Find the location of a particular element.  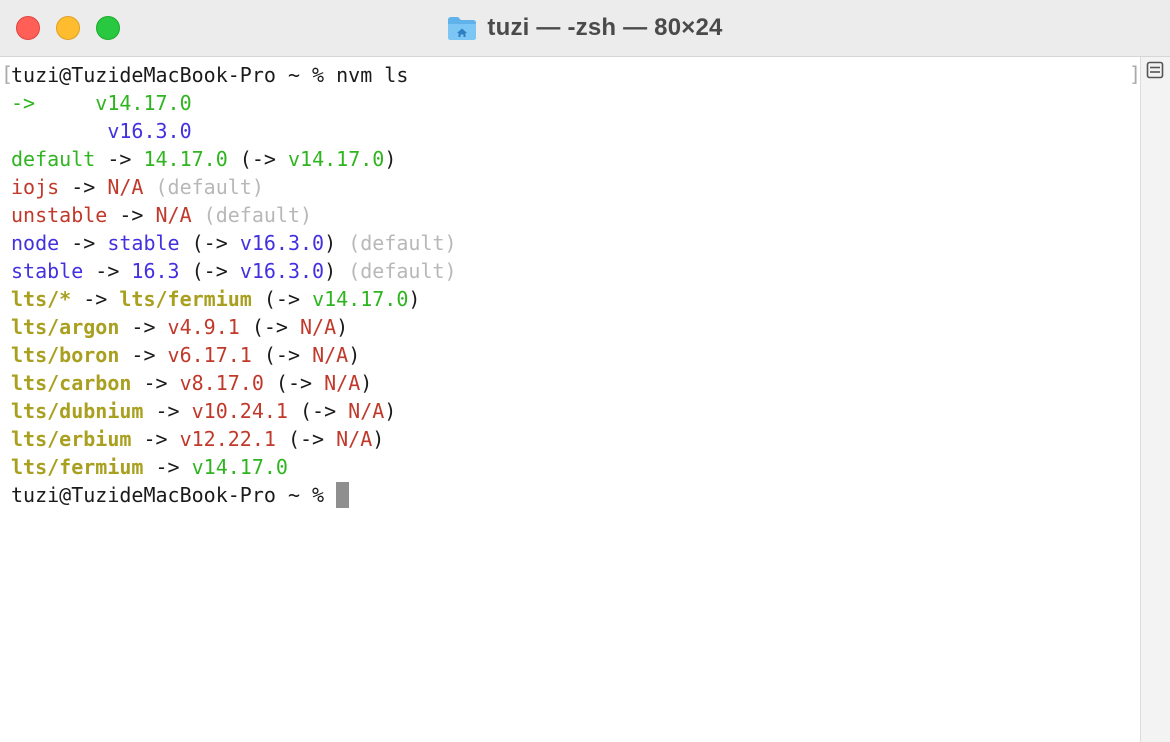

output-line: stable -> 16.3 (-> v16.3.0) (default) is located at coordinates (234, 271).